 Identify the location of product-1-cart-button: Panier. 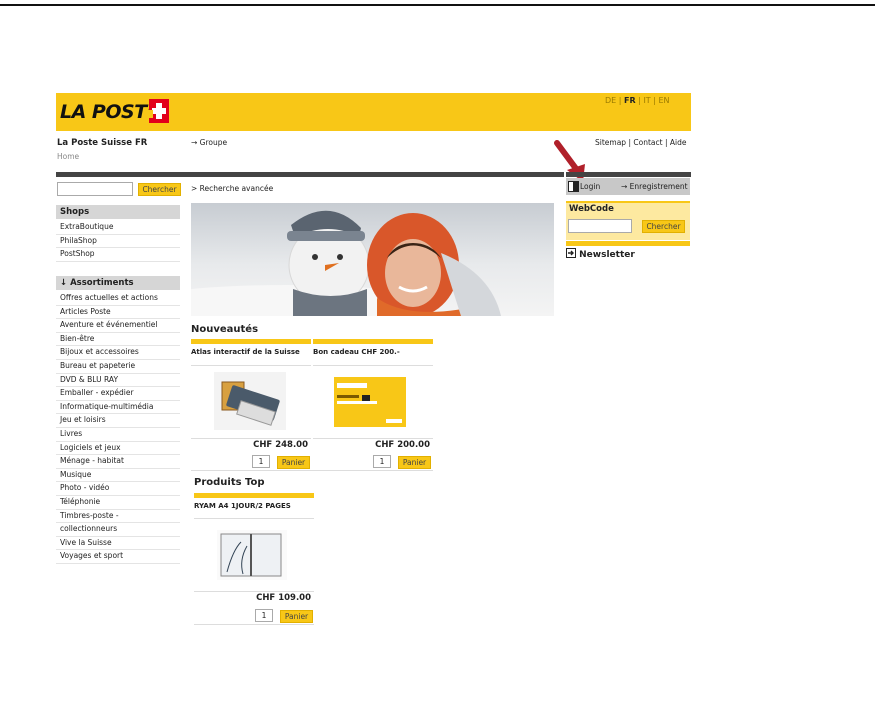
(293, 462).